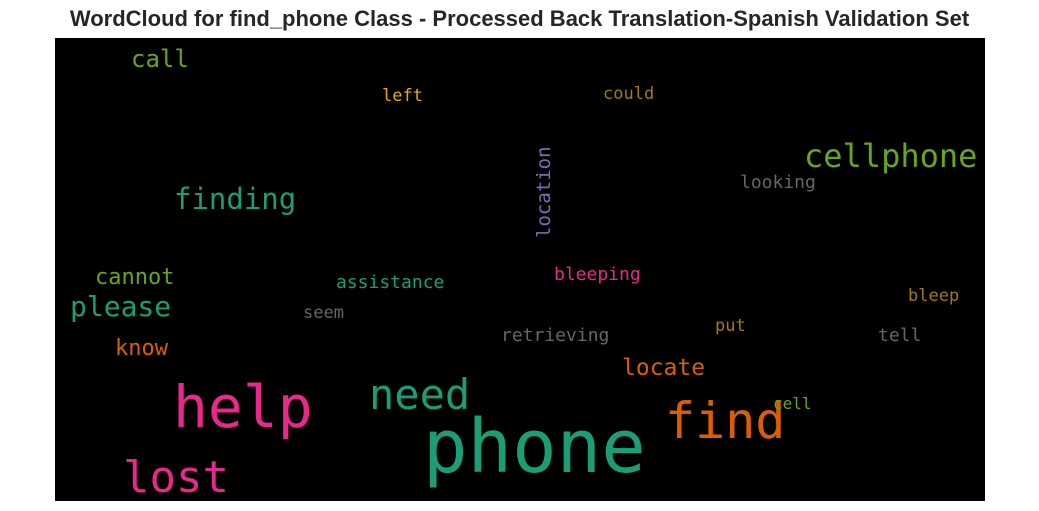 The image size is (1039, 511). What do you see at coordinates (934, 296) in the screenshot?
I see `word-bleep: bleep` at bounding box center [934, 296].